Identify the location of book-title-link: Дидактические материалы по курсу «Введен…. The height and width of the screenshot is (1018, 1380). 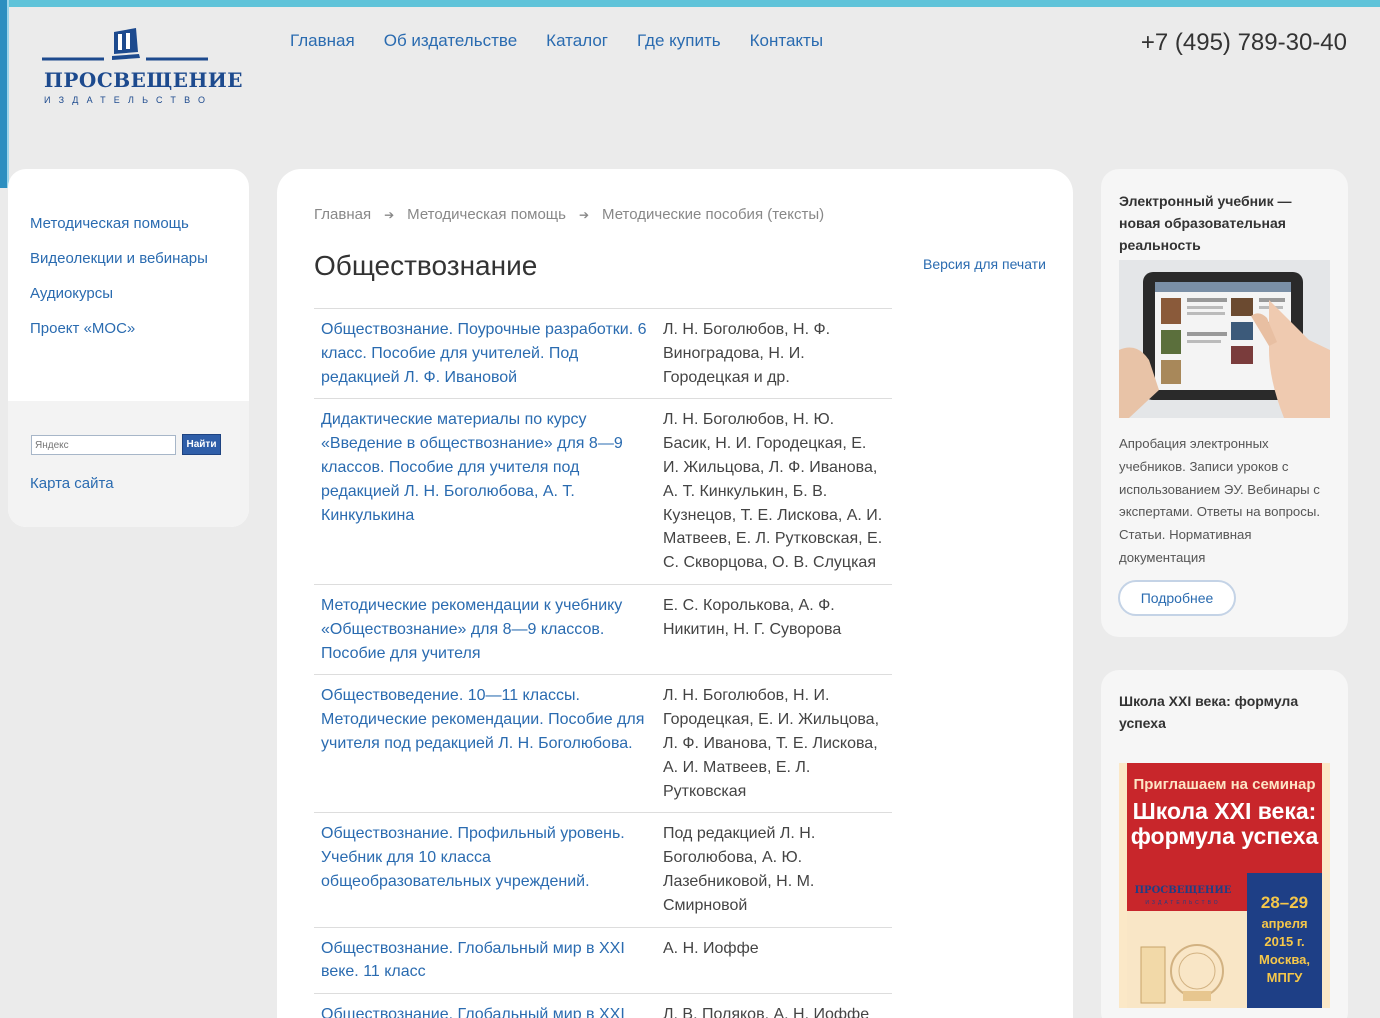
(484, 491).